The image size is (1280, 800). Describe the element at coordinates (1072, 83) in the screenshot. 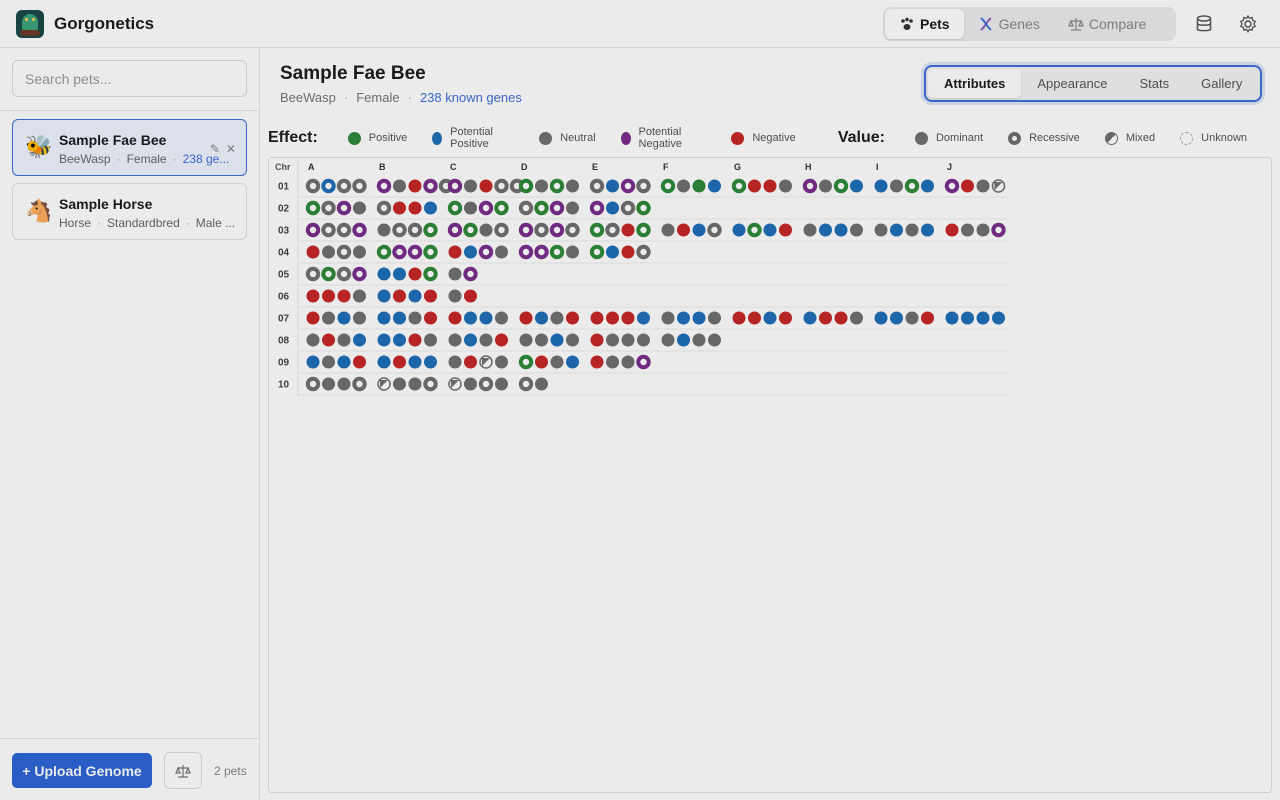

I see `tab-appearance: Appearance` at that location.